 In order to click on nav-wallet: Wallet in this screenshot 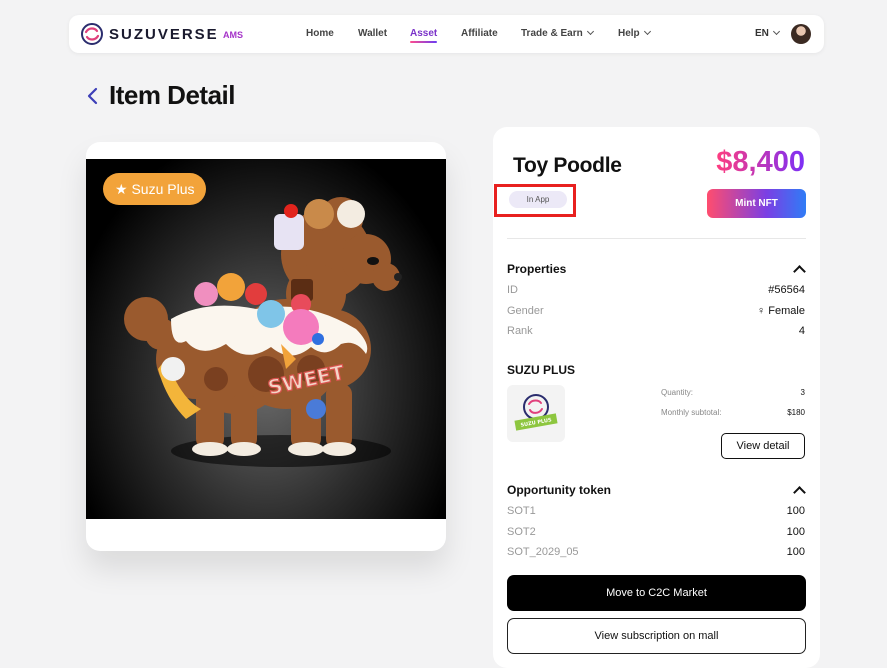, I will do `click(372, 33)`.